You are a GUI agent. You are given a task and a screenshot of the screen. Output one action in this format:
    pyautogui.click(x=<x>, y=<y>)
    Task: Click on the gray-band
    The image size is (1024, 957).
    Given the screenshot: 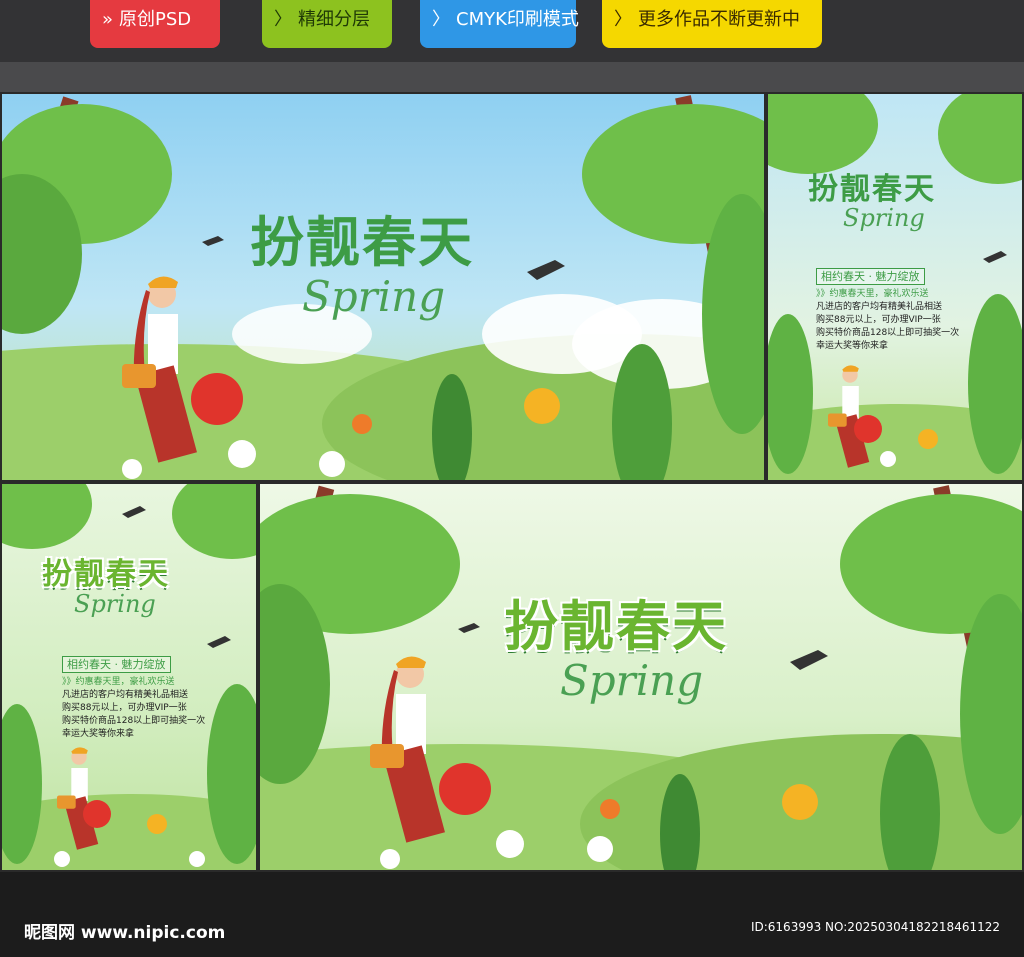 What is the action you would take?
    pyautogui.click(x=512, y=77)
    